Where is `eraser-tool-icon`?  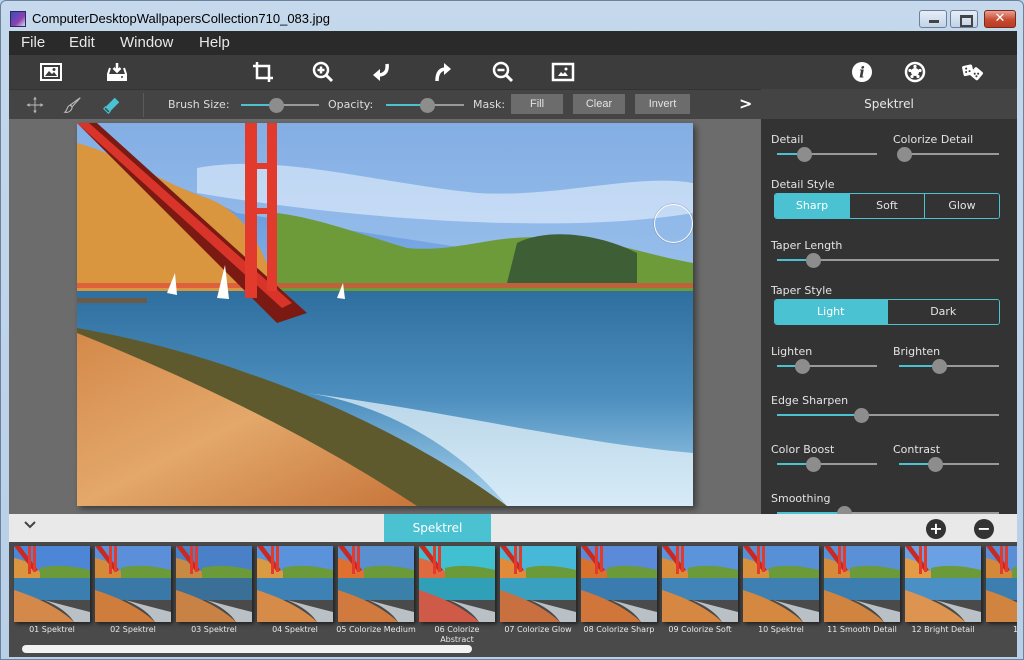
eraser-tool-icon is located at coordinates (112, 105).